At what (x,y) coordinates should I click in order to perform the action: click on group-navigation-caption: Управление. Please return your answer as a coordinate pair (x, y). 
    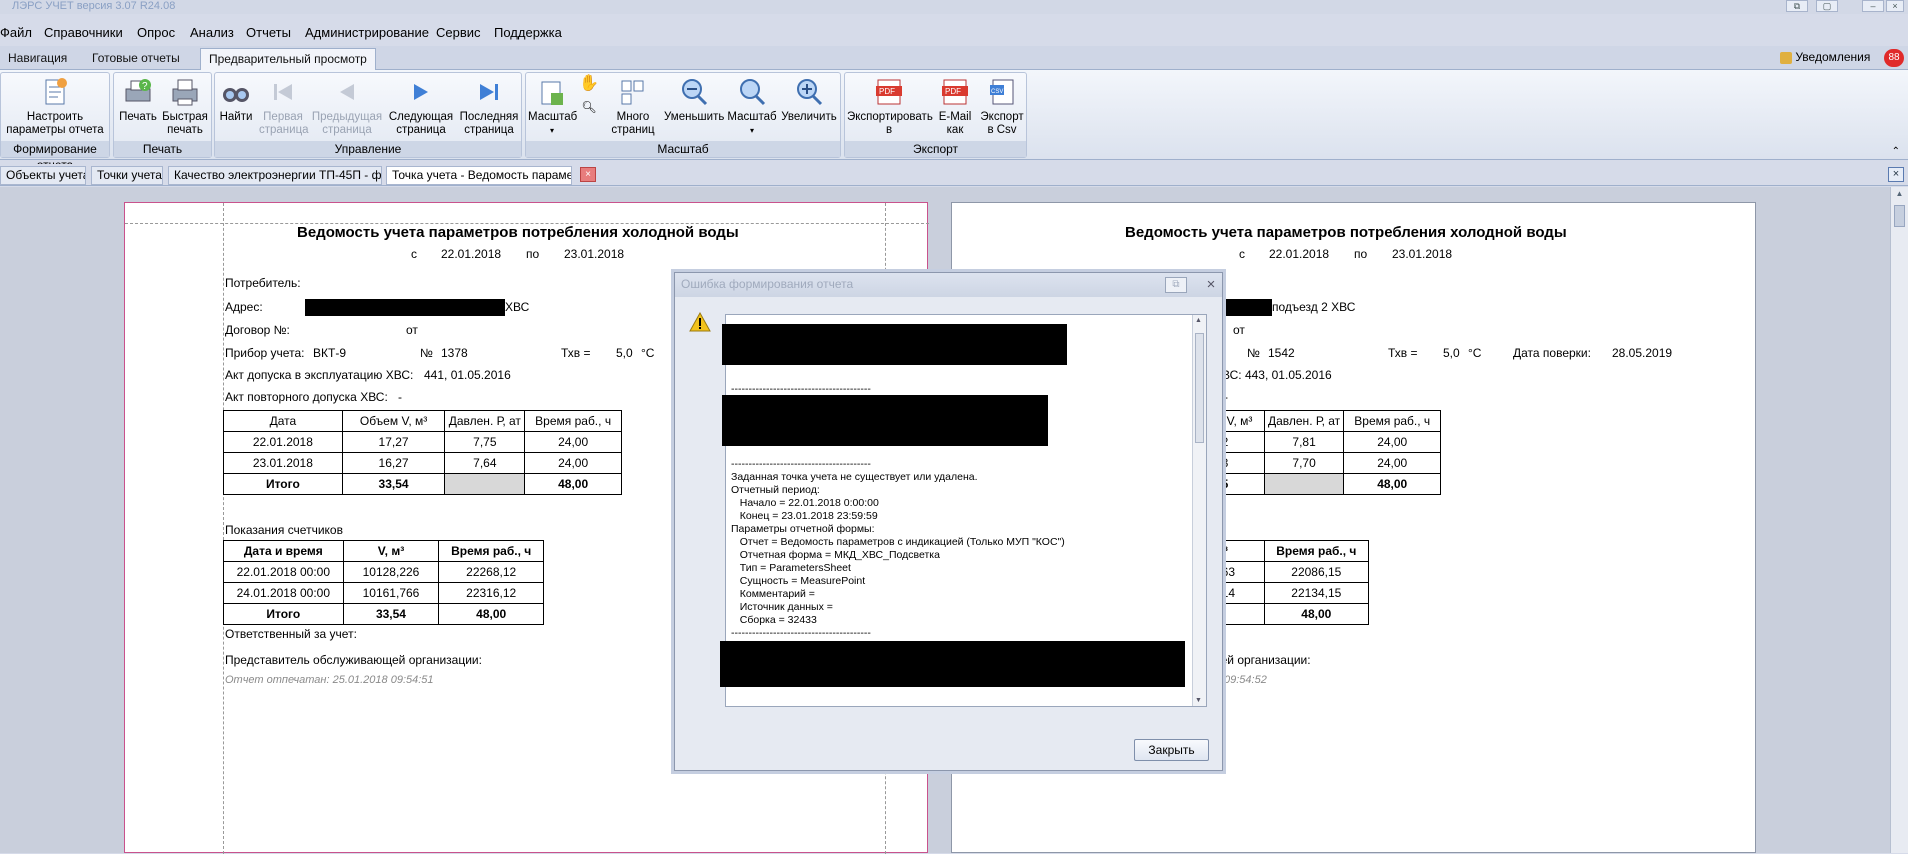
    Looking at the image, I should click on (368, 149).